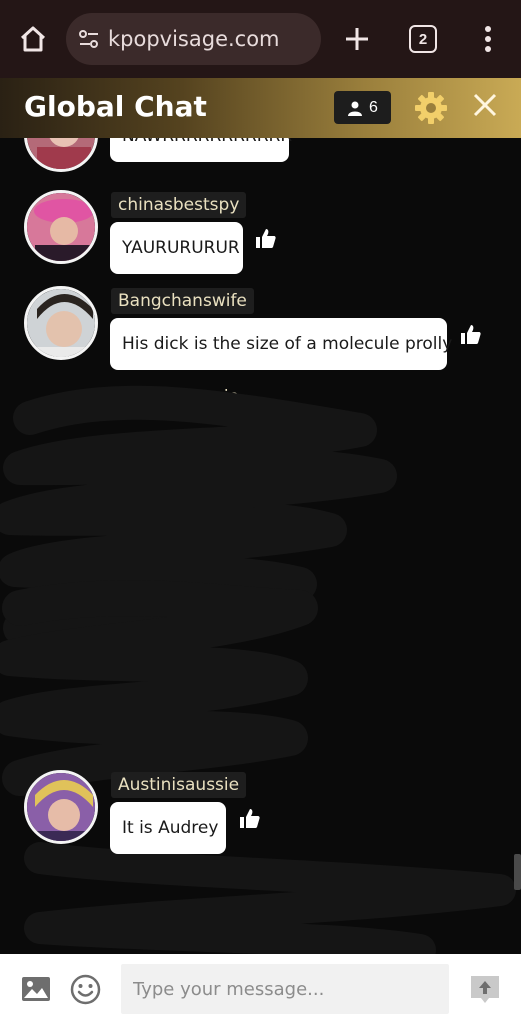  I want to click on person-icon, so click(355, 108).